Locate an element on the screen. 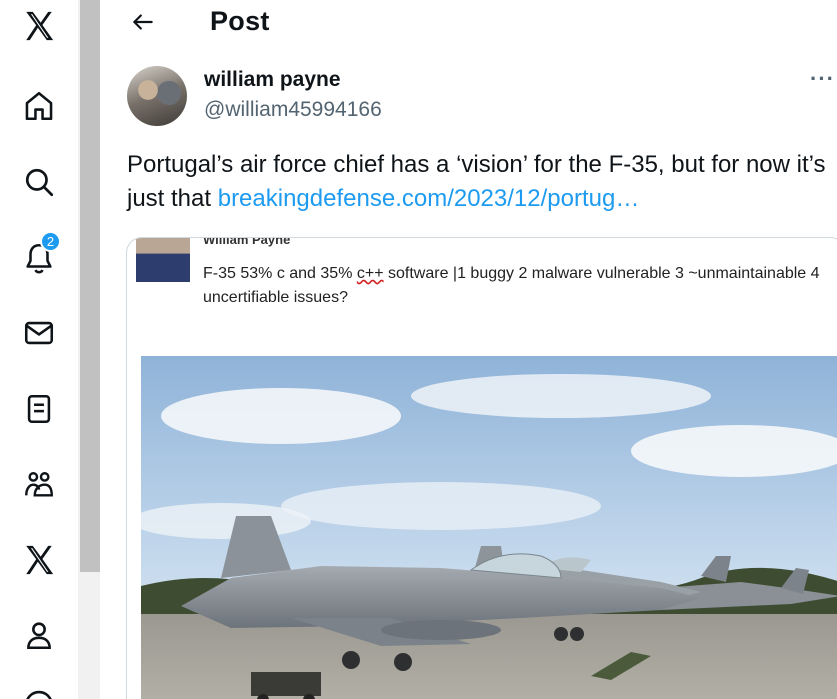  inner-text-cpp: c++ is located at coordinates (370, 273).